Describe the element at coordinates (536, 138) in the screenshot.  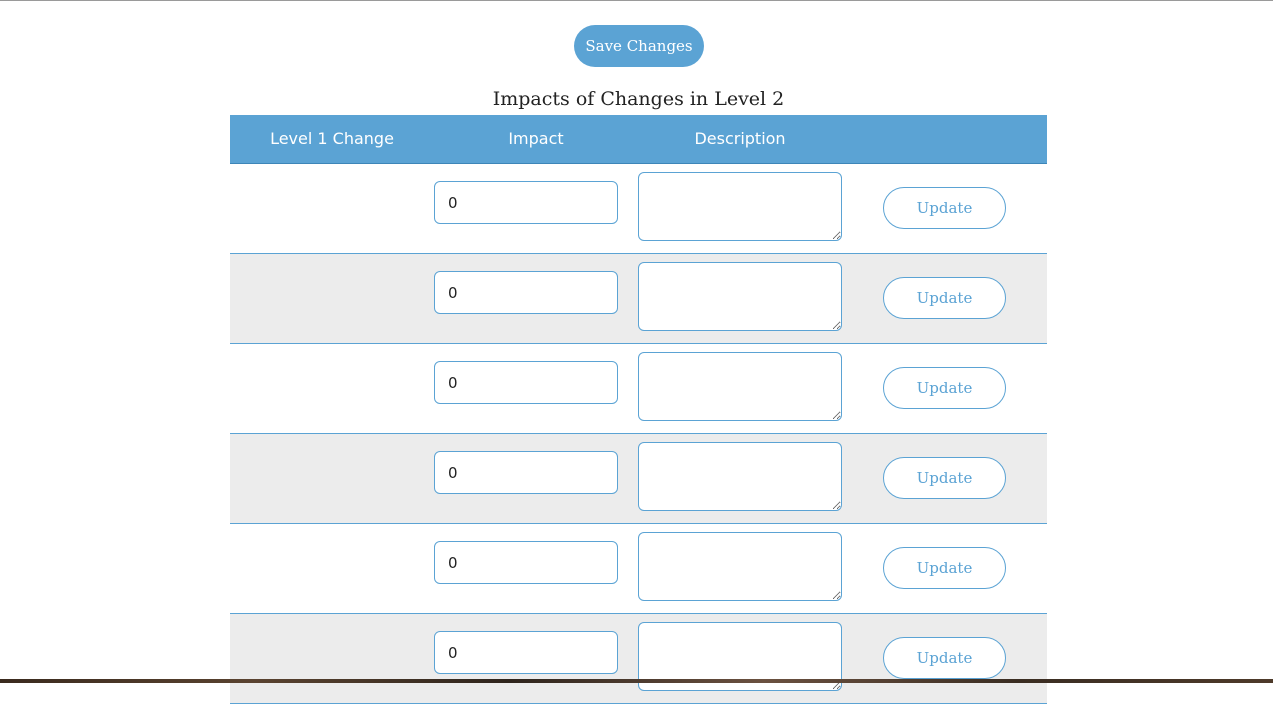
I see `header-impact: Impact` at that location.